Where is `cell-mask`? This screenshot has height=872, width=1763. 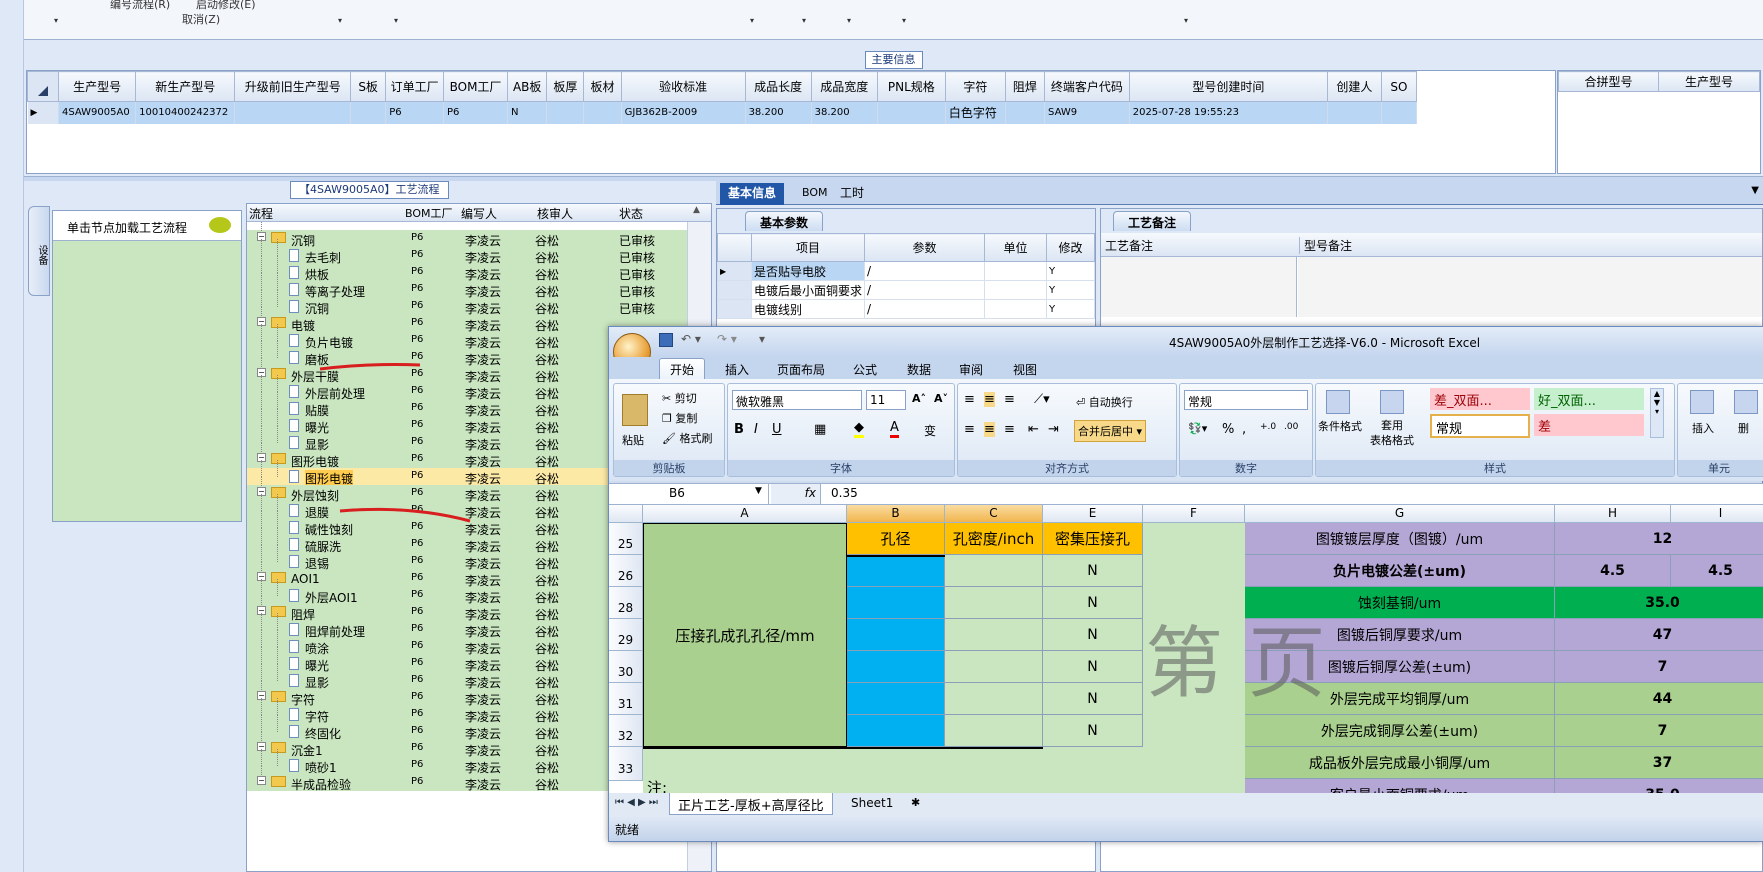 cell-mask is located at coordinates (1025, 112).